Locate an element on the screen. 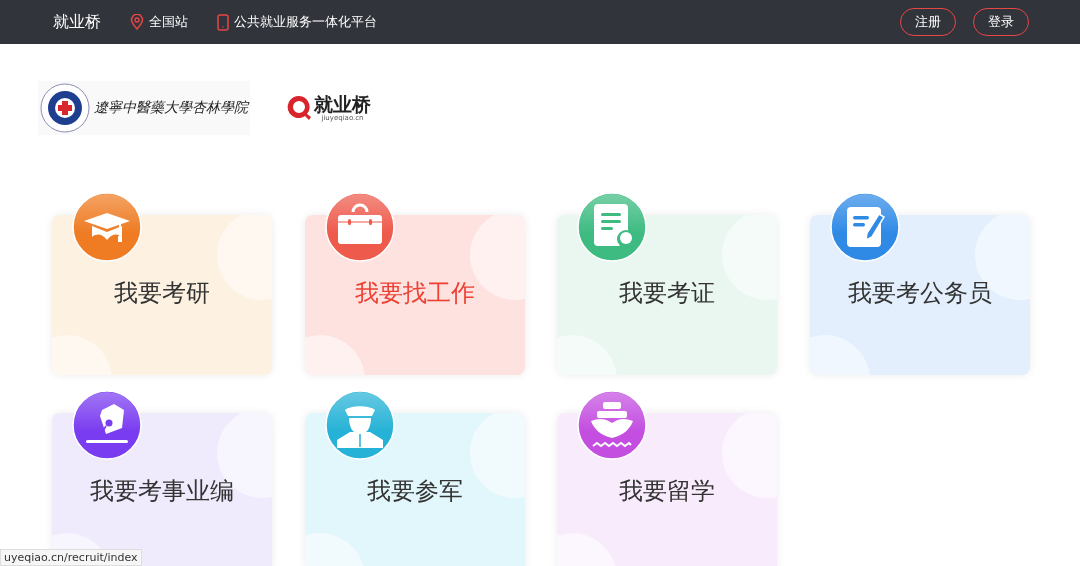  status-url: uyeqiao.cn/recruit/index is located at coordinates (71, 557).